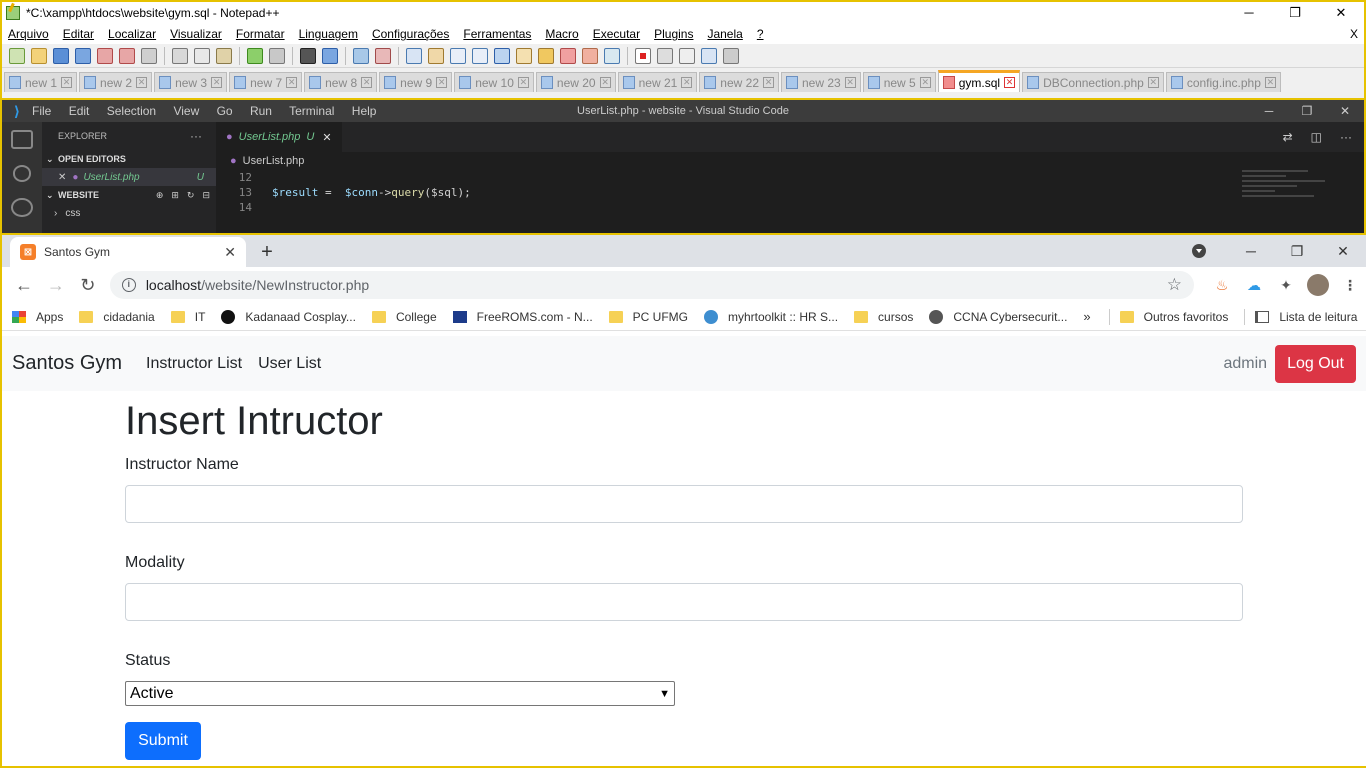  I want to click on more-bookmarks-icon: », so click(1086, 316).